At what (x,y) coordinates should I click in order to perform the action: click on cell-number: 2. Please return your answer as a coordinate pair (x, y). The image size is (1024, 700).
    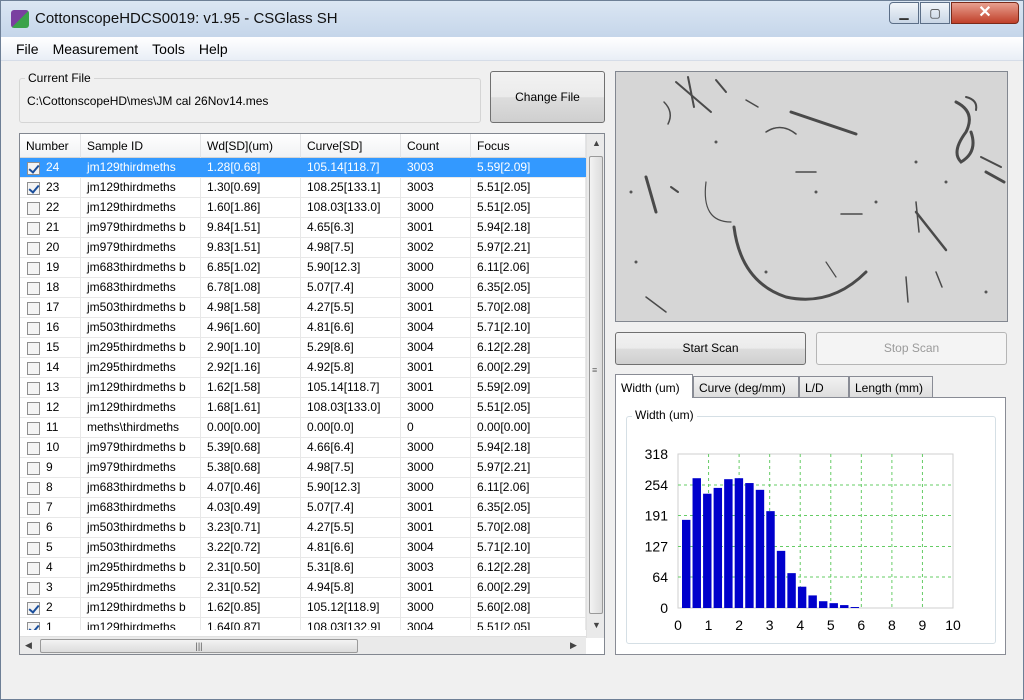
    Looking at the image, I should click on (50, 607).